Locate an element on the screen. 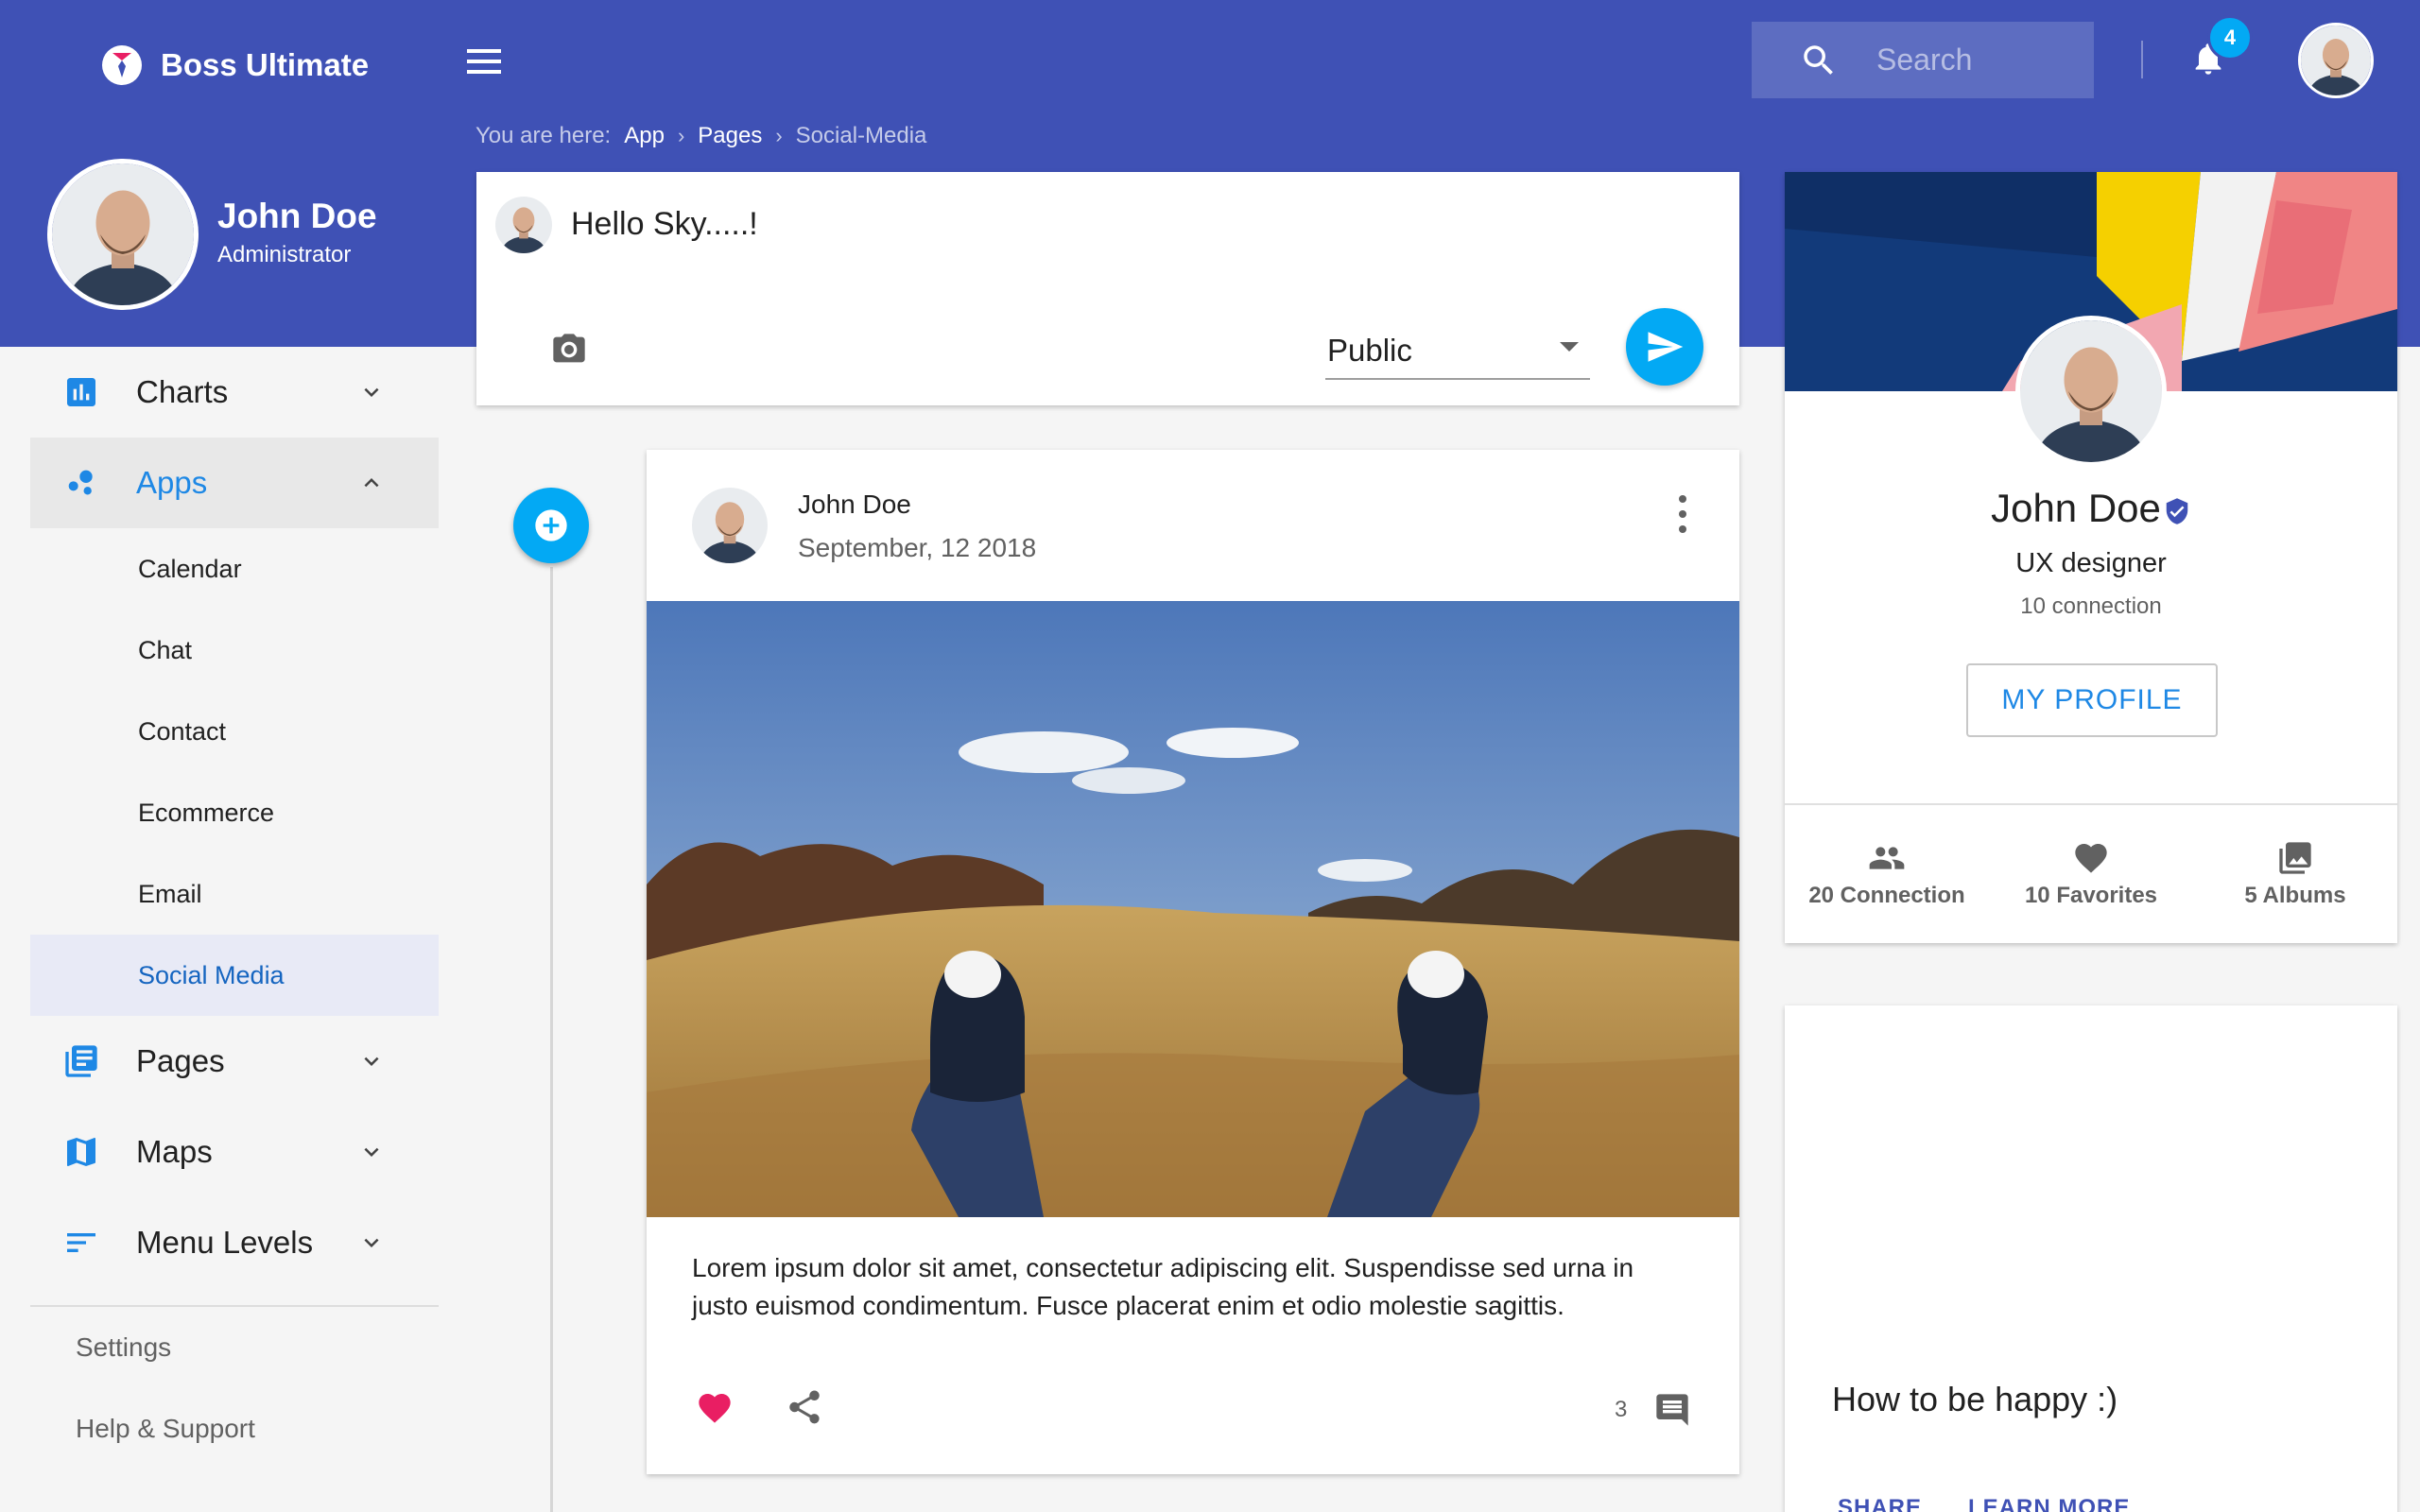 The height and width of the screenshot is (1512, 2420). sidebar-item-charts: Charts is located at coordinates (234, 392).